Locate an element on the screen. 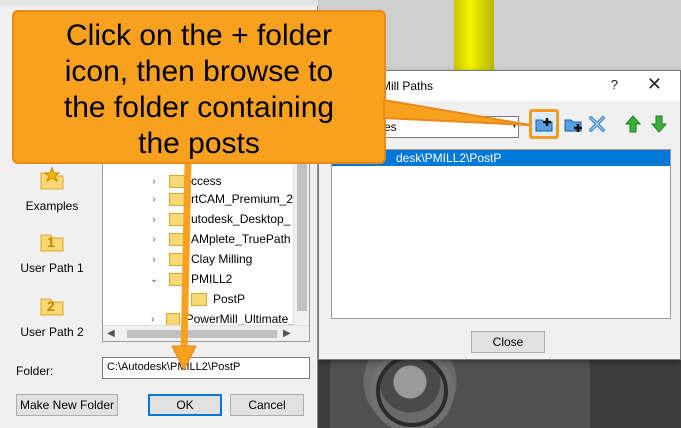 The image size is (681, 428). folder-field-label: Folder: is located at coordinates (35, 371).